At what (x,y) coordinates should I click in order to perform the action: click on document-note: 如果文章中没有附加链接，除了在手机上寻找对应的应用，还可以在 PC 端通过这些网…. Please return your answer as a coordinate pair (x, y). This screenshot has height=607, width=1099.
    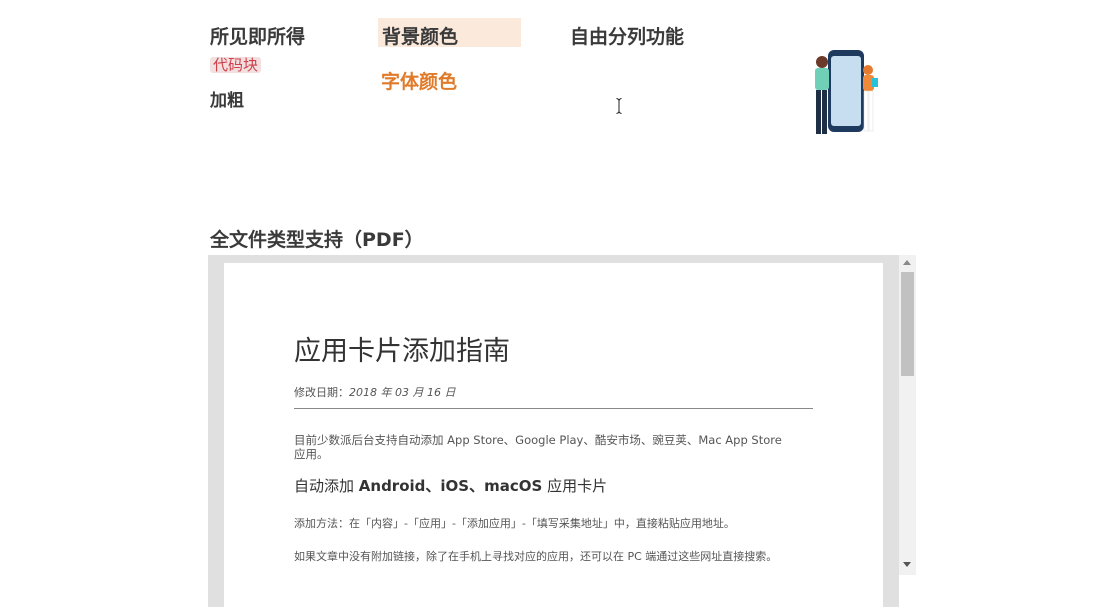
    Looking at the image, I should click on (536, 556).